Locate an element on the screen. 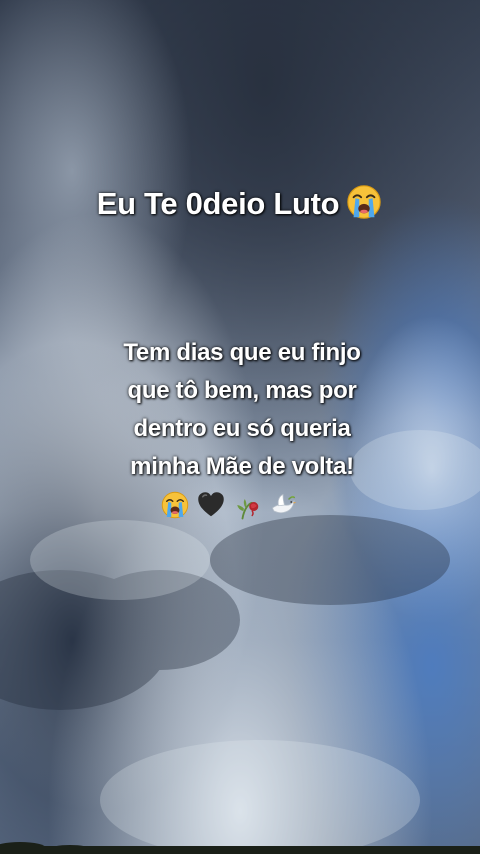 This screenshot has height=854, width=480. wilted-rose-icon is located at coordinates (247, 505).